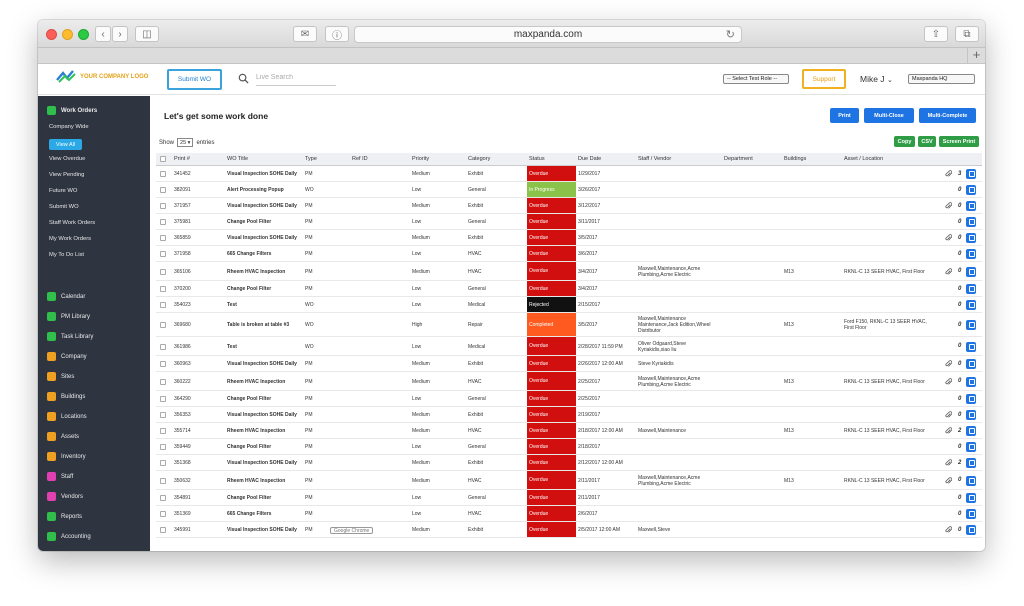 The height and width of the screenshot is (606, 1024). Describe the element at coordinates (296, 78) in the screenshot. I see `live-search-input` at that location.